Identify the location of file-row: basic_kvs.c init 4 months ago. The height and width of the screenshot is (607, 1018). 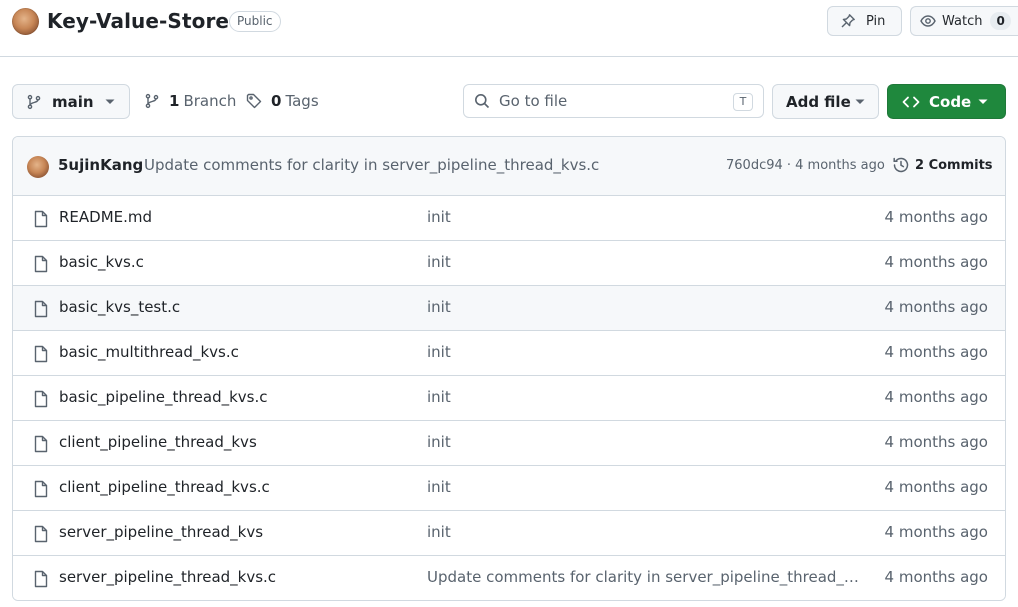
(509, 263).